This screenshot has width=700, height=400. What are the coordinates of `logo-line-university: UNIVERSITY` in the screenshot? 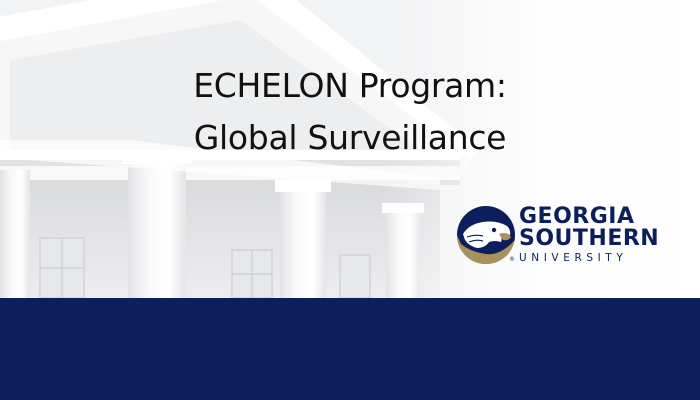 It's located at (573, 258).